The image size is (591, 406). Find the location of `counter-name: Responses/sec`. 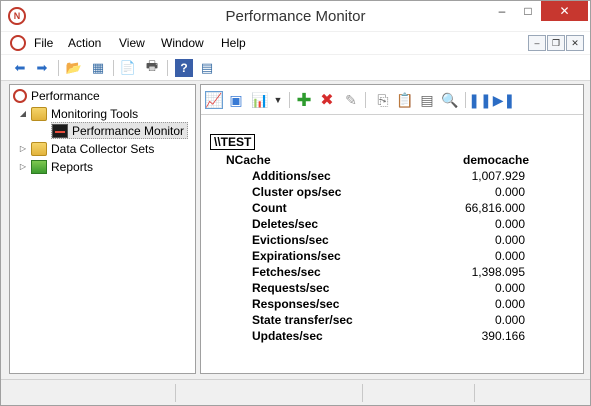

counter-name: Responses/sec is located at coordinates (296, 304).